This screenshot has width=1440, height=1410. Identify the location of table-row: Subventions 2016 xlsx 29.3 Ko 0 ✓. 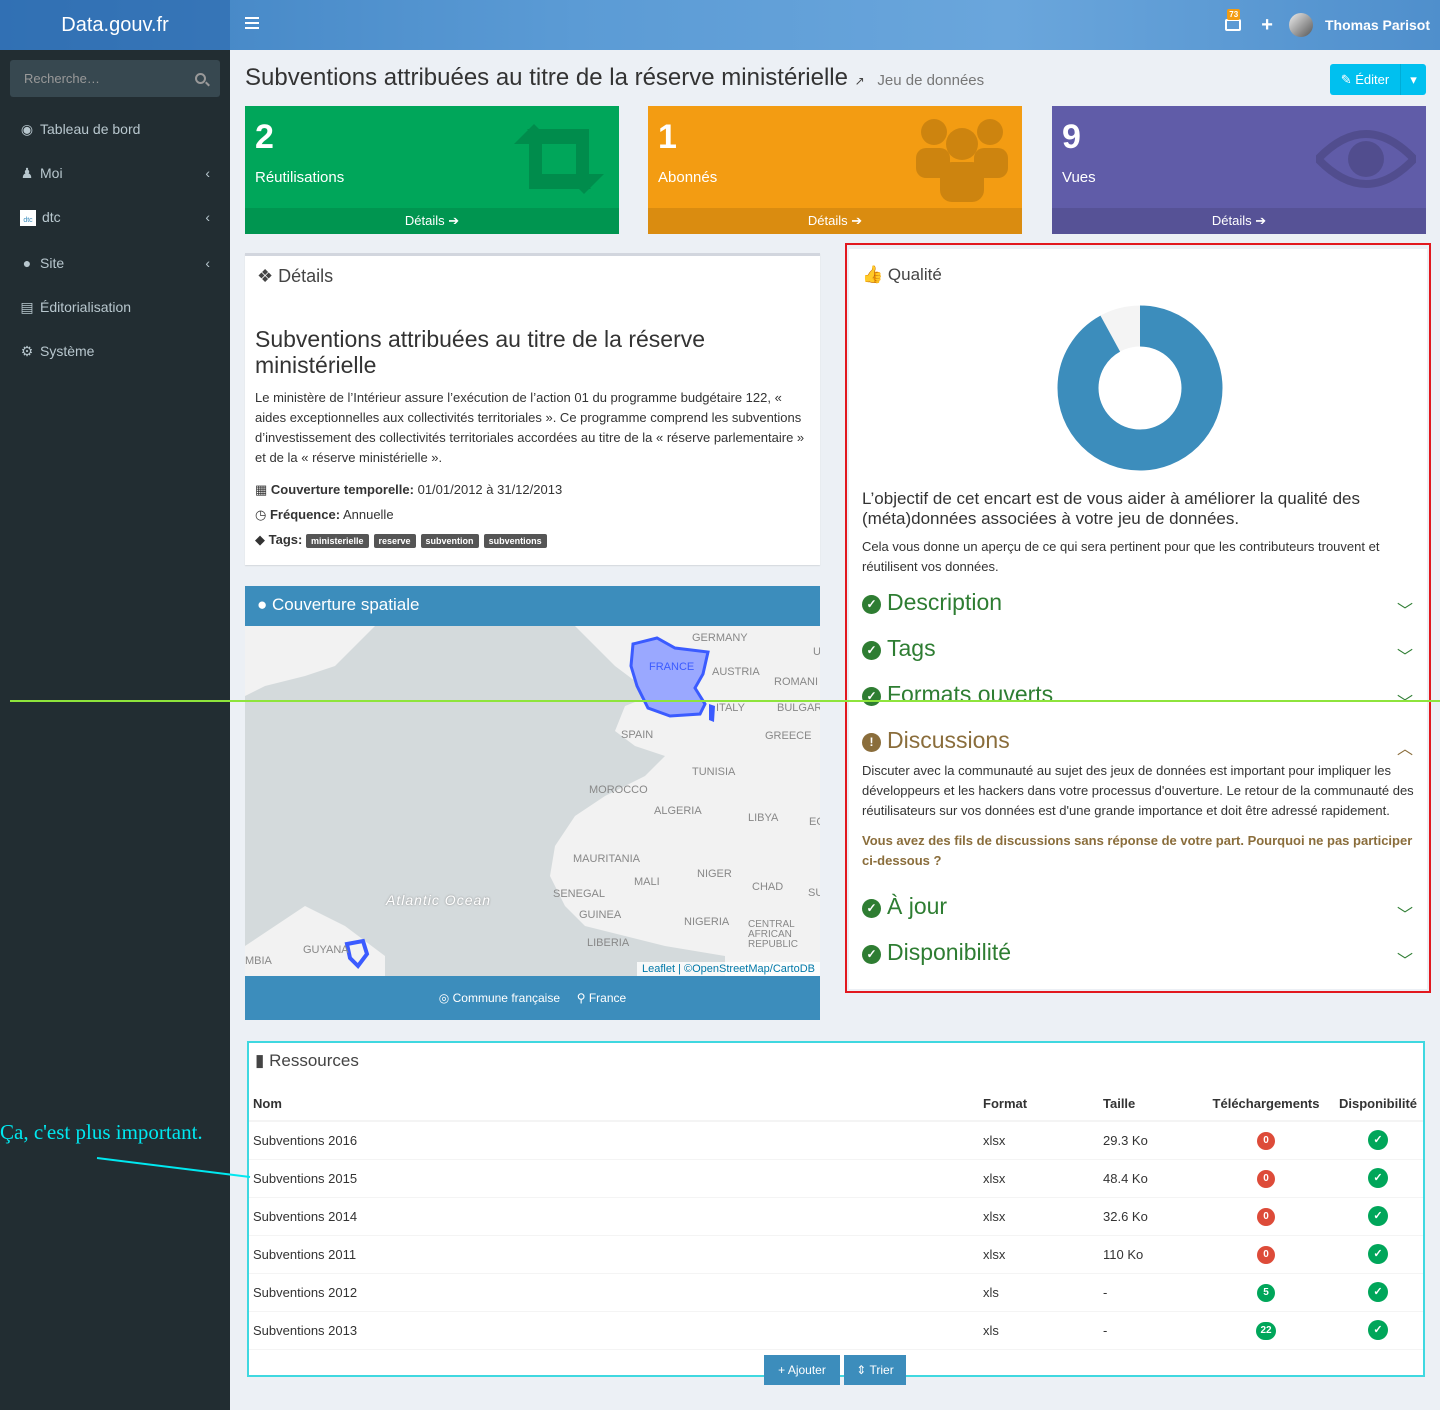
(836, 1140).